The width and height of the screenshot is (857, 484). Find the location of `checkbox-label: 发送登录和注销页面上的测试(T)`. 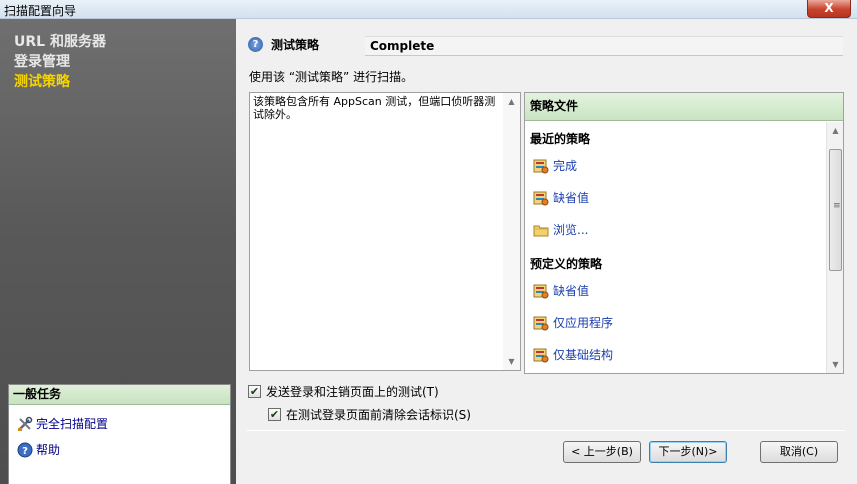

checkbox-label: 发送登录和注销页面上的测试(T) is located at coordinates (352, 392).